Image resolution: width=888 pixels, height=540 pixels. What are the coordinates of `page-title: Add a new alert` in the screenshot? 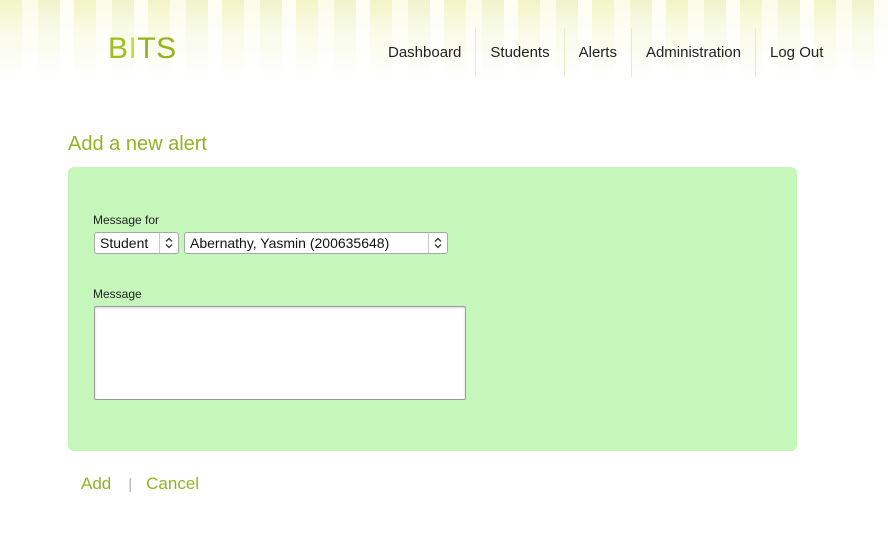 It's located at (137, 144).